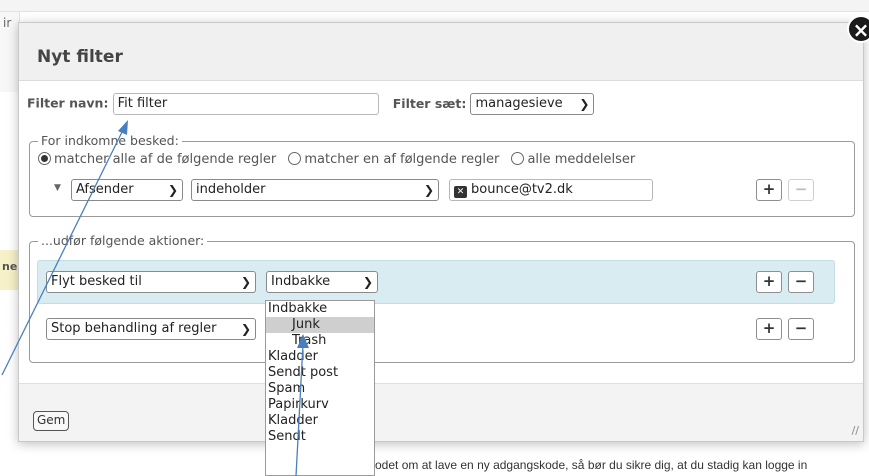 Image resolution: width=869 pixels, height=476 pixels. I want to click on dropdown-option: Indbakke, so click(320, 309).